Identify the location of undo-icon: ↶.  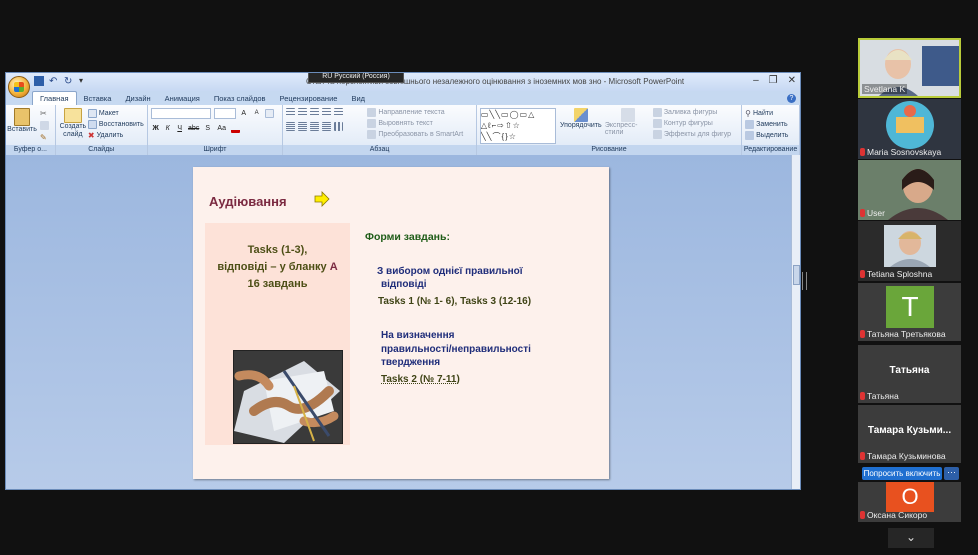
(54, 81).